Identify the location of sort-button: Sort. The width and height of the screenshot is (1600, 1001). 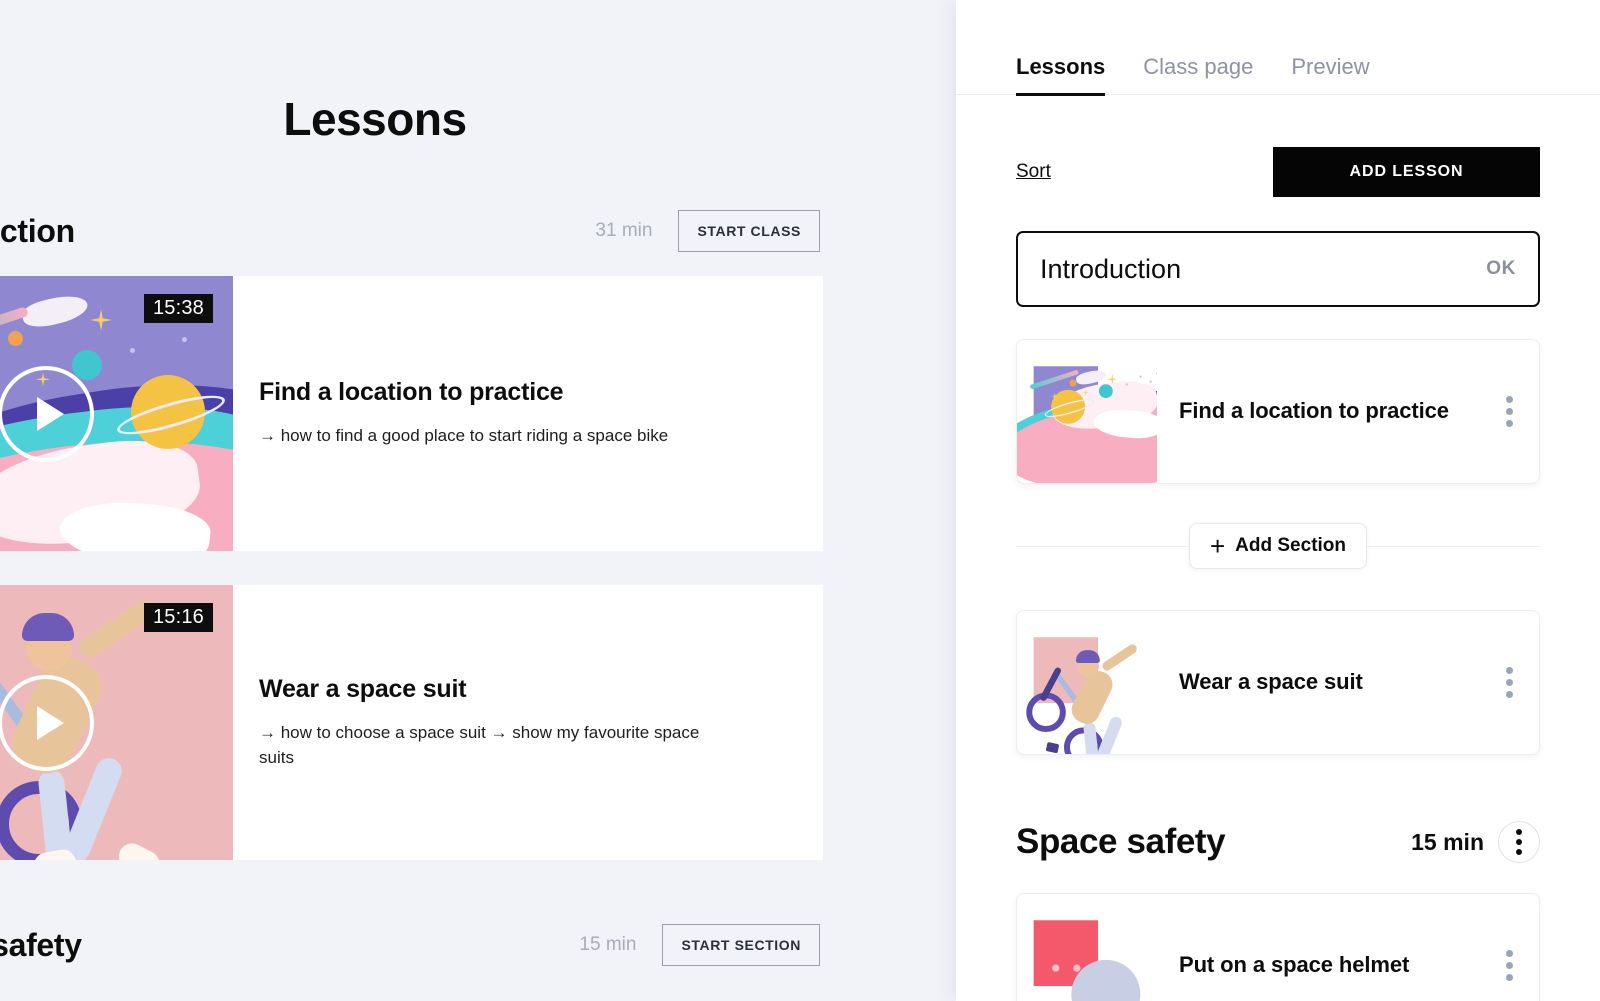
(1033, 172).